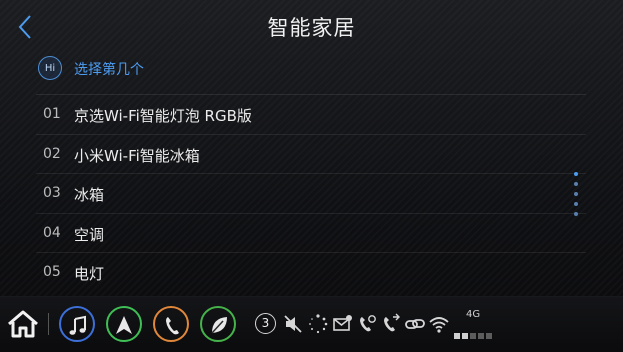 The height and width of the screenshot is (352, 623). I want to click on home-icon, so click(23, 324).